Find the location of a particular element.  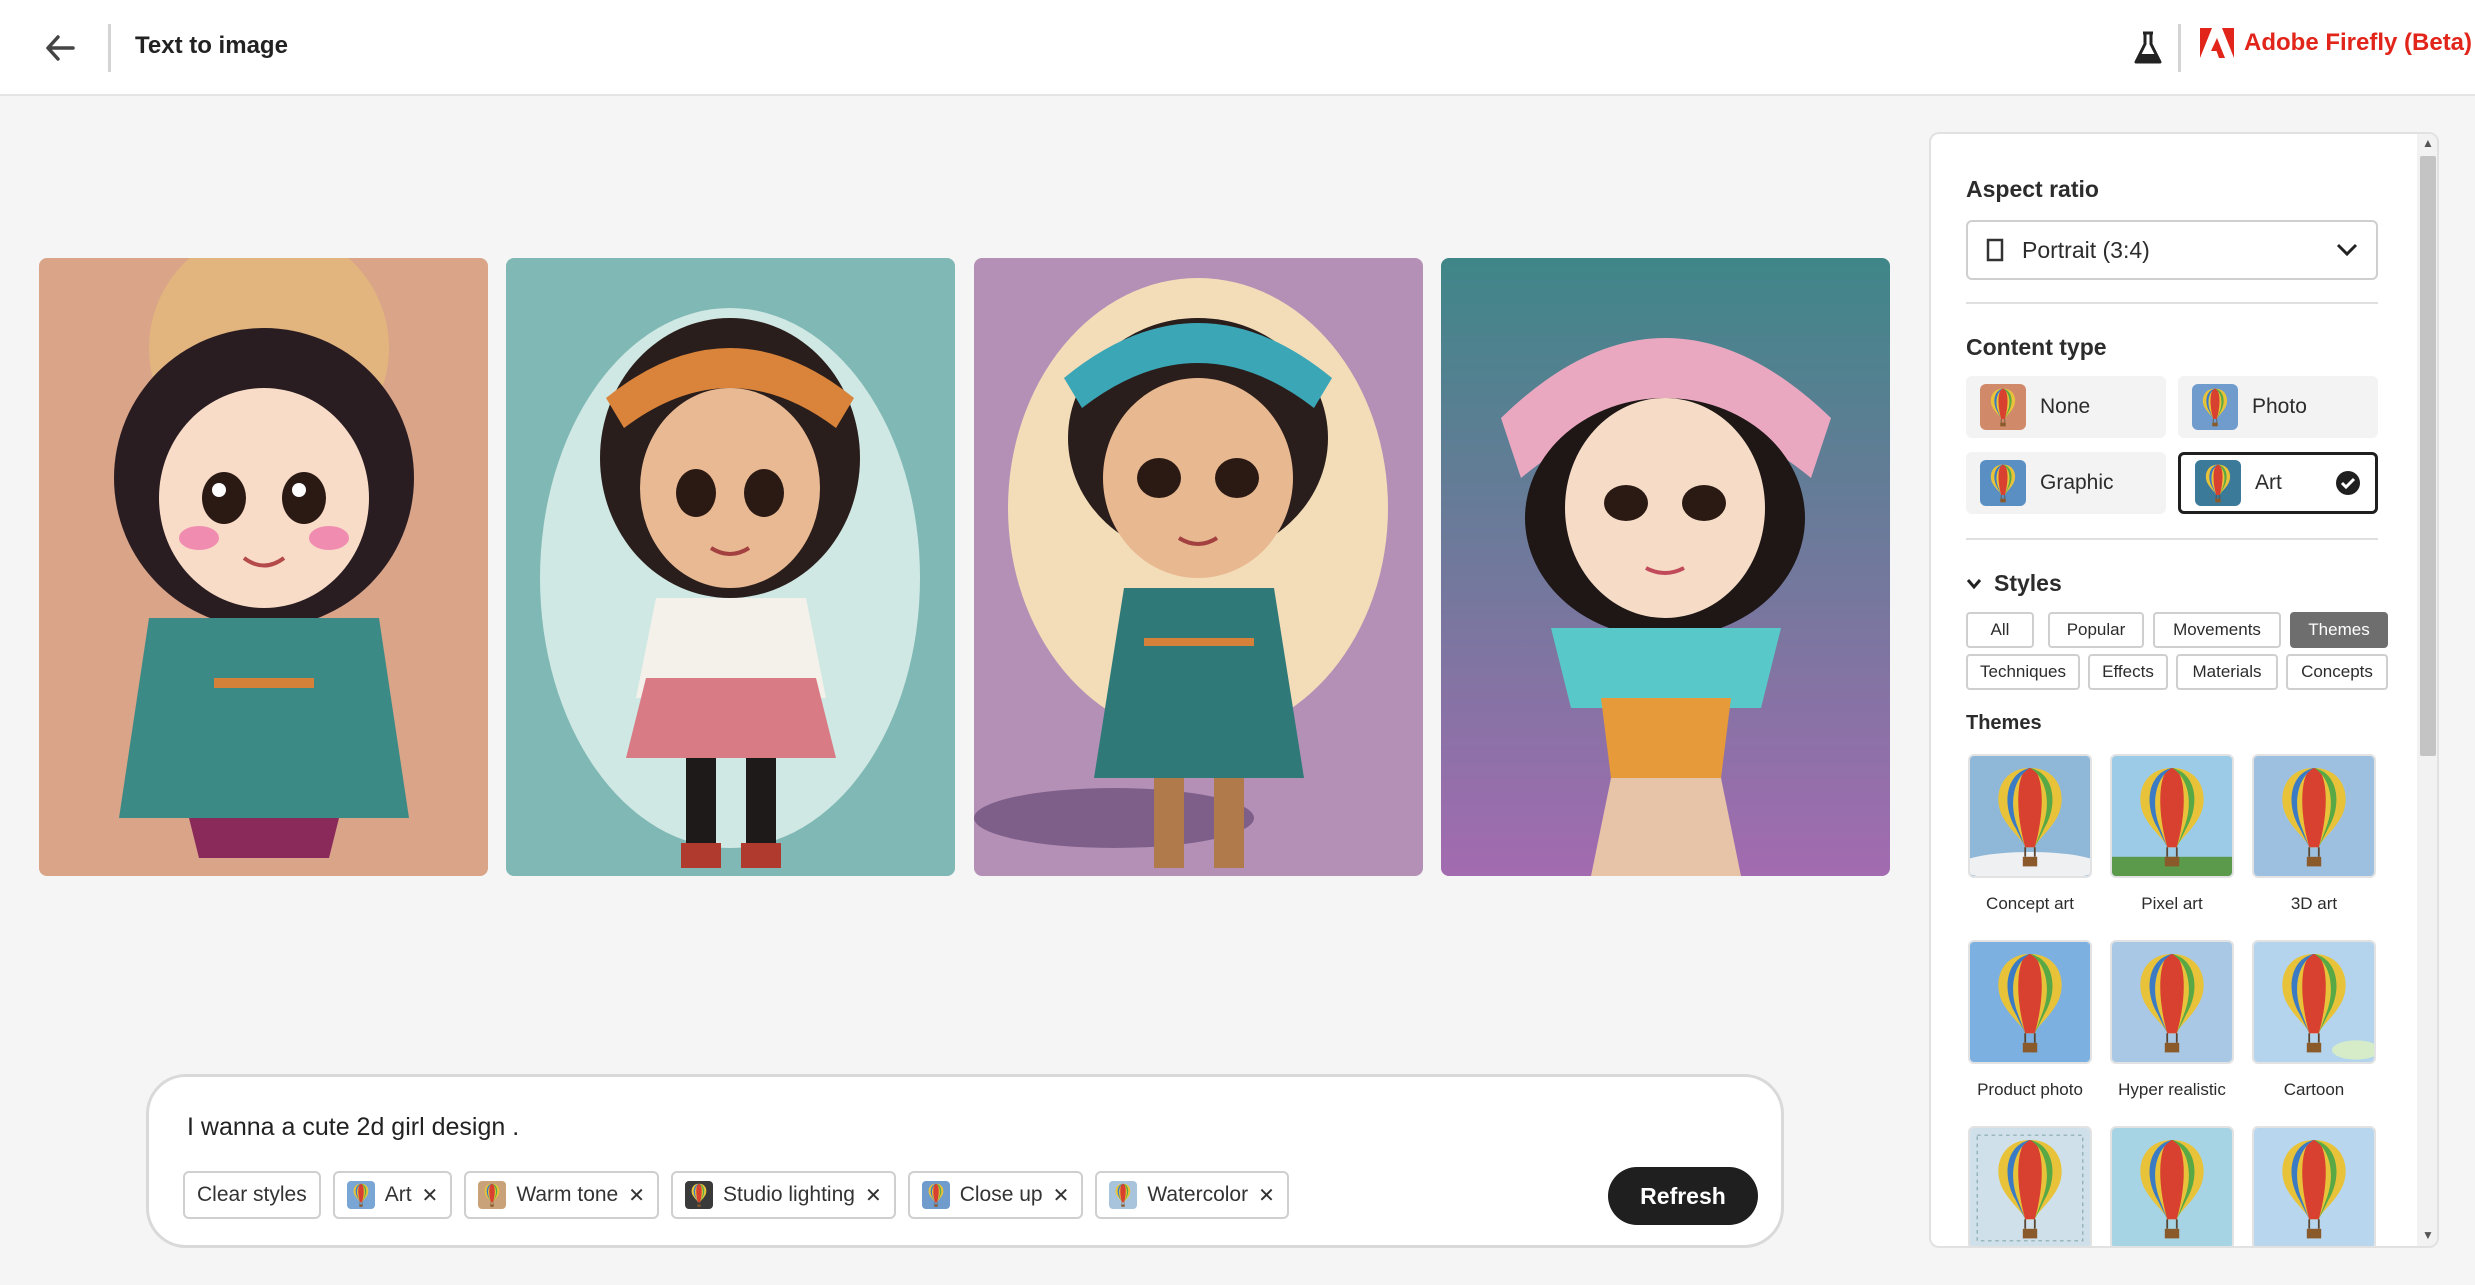

arrow-left-icon is located at coordinates (60, 48).